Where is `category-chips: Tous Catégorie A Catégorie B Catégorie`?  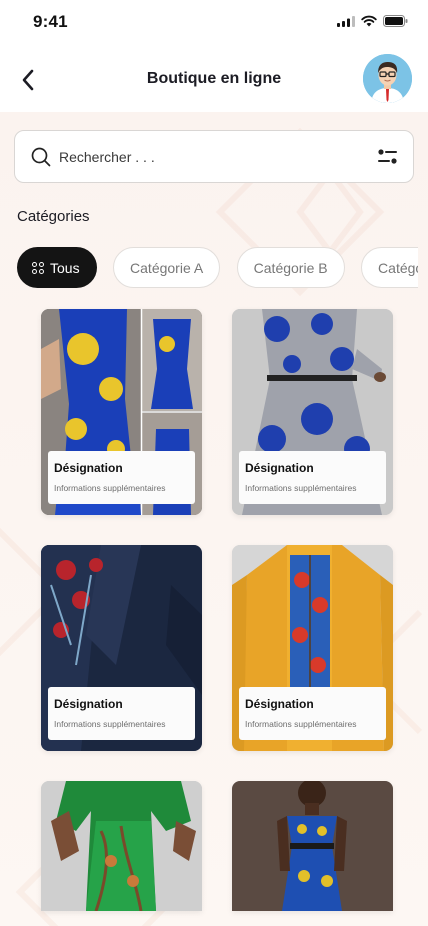 category-chips: Tous Catégorie A Catégorie B Catégorie is located at coordinates (217, 268).